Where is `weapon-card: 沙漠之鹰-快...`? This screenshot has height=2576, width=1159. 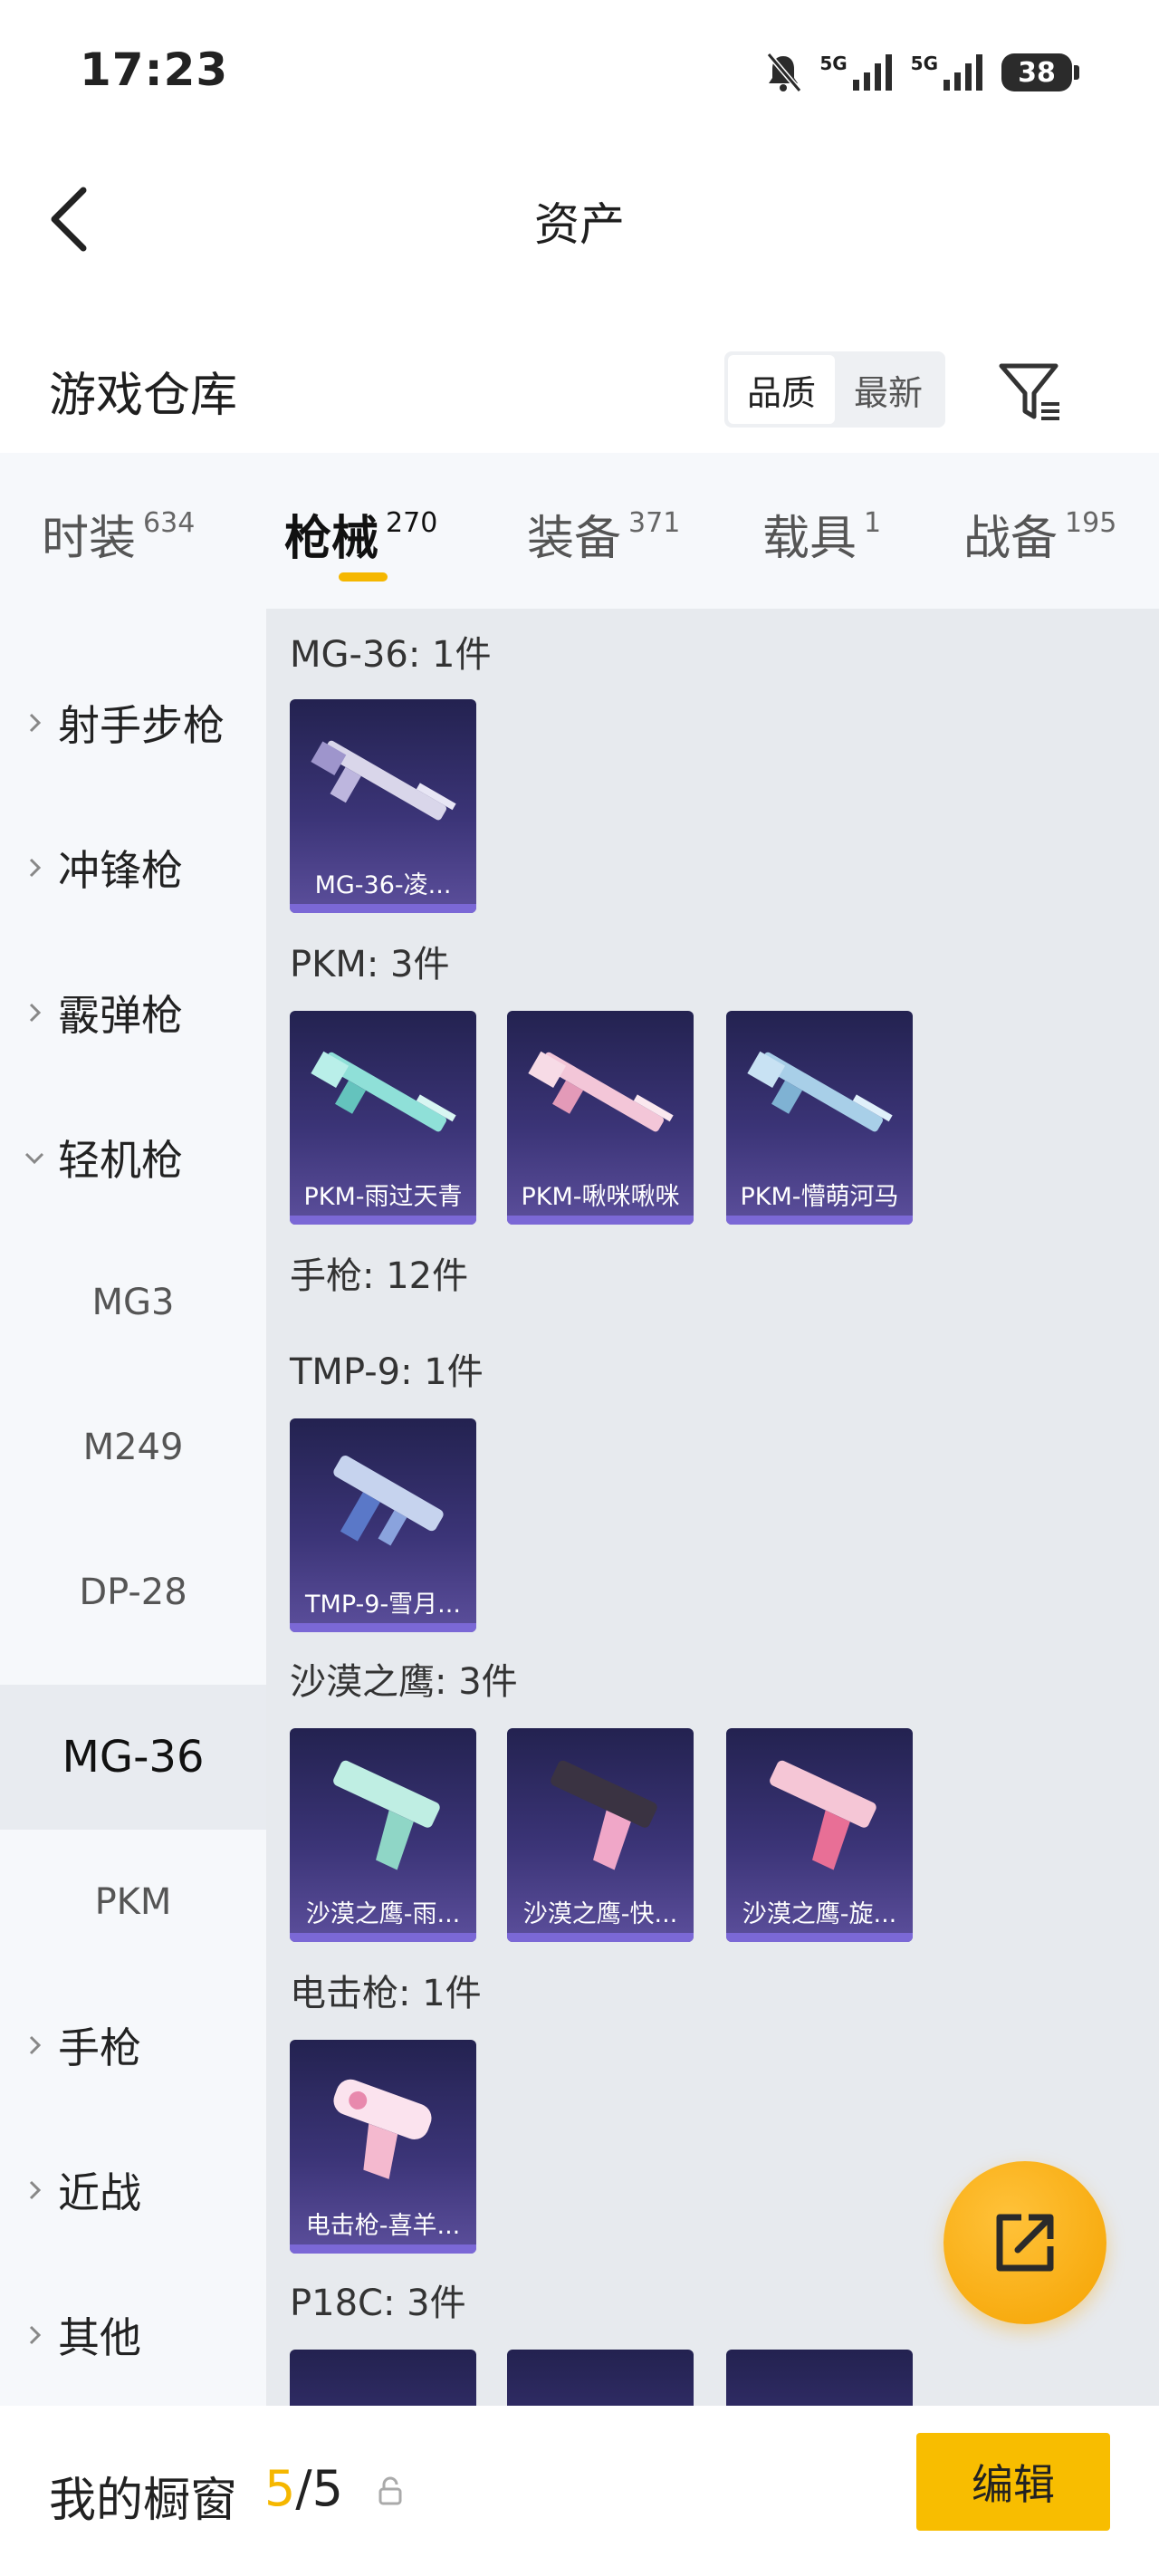 weapon-card: 沙漠之鹰-快... is located at coordinates (601, 1835).